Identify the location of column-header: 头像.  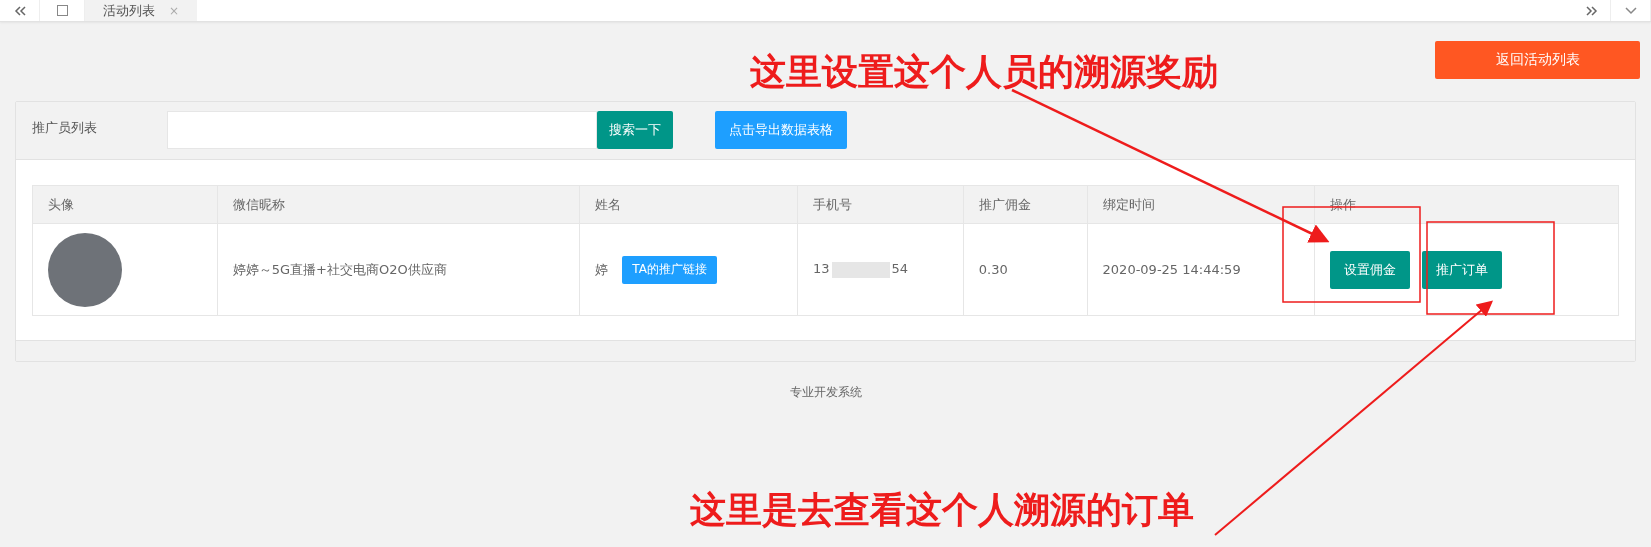
(125, 204).